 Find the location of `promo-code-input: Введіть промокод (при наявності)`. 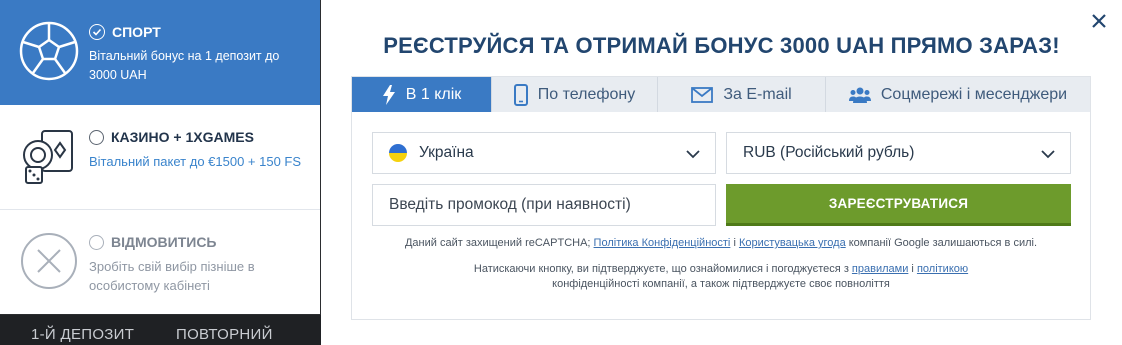

promo-code-input: Введіть промокод (при наявності) is located at coordinates (544, 205).